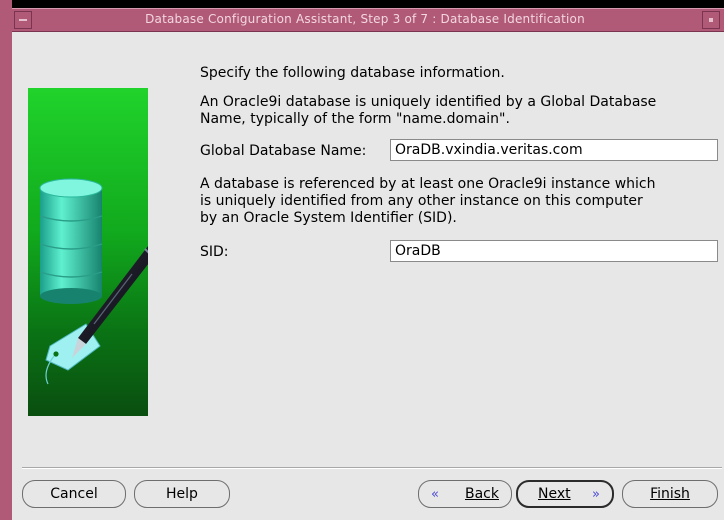 Image resolution: width=724 pixels, height=520 pixels. What do you see at coordinates (482, 494) in the screenshot?
I see `back-button-label: Back` at bounding box center [482, 494].